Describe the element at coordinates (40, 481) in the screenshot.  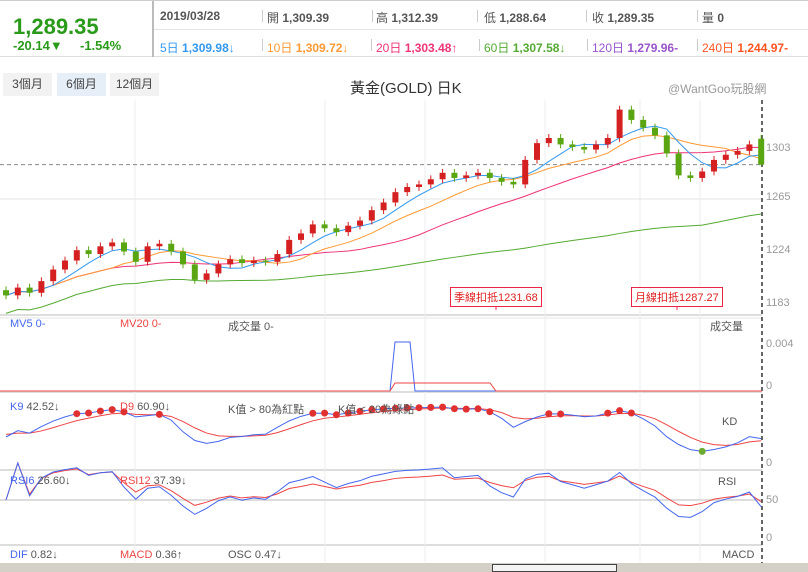
I see `rsi6-value: RSI6 26.60↓` at that location.